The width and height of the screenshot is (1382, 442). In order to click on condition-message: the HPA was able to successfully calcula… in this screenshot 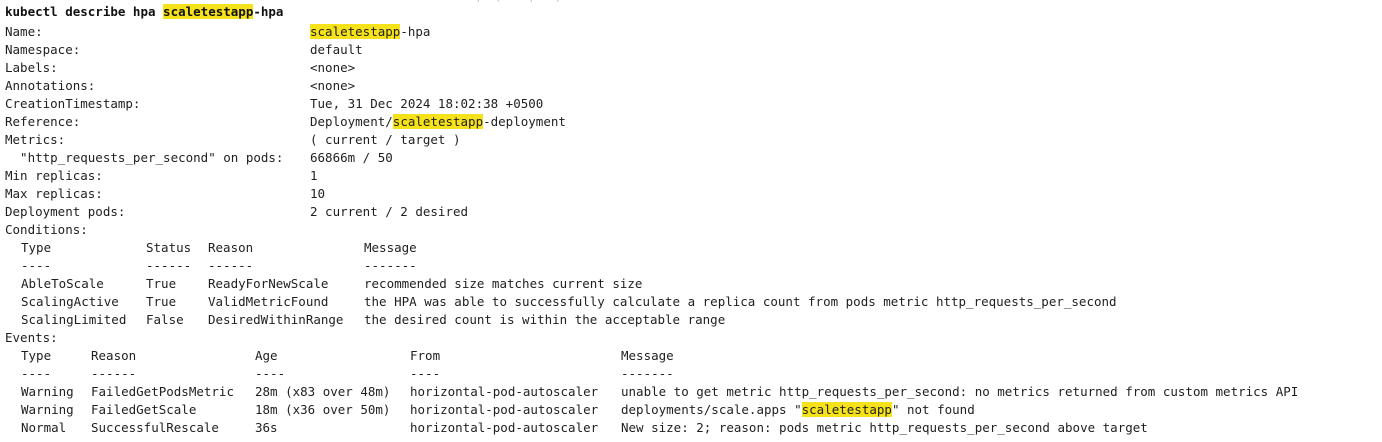, I will do `click(740, 301)`.